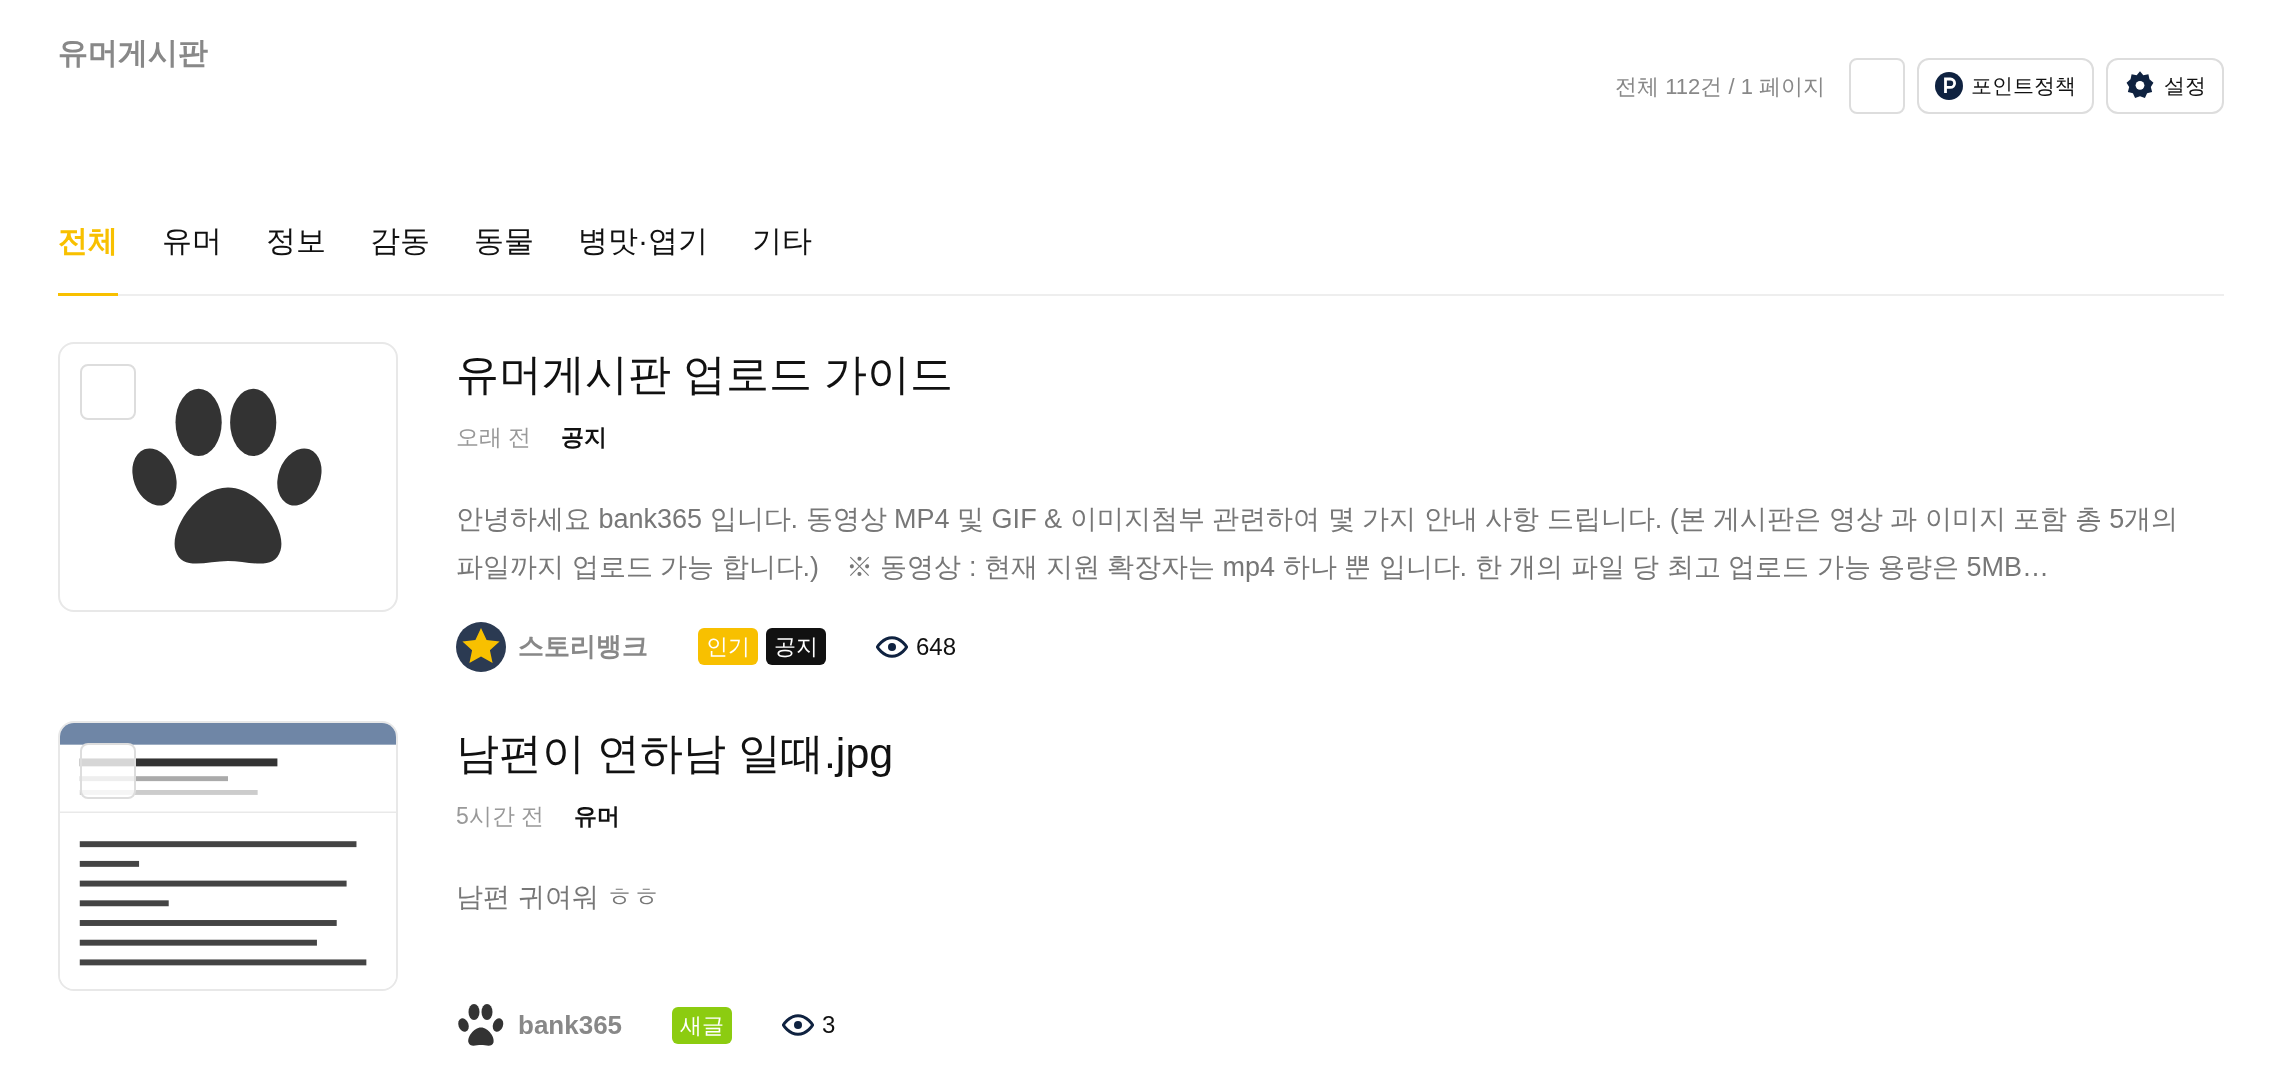  I want to click on category-tab: 병맛·엽기, so click(643, 257).